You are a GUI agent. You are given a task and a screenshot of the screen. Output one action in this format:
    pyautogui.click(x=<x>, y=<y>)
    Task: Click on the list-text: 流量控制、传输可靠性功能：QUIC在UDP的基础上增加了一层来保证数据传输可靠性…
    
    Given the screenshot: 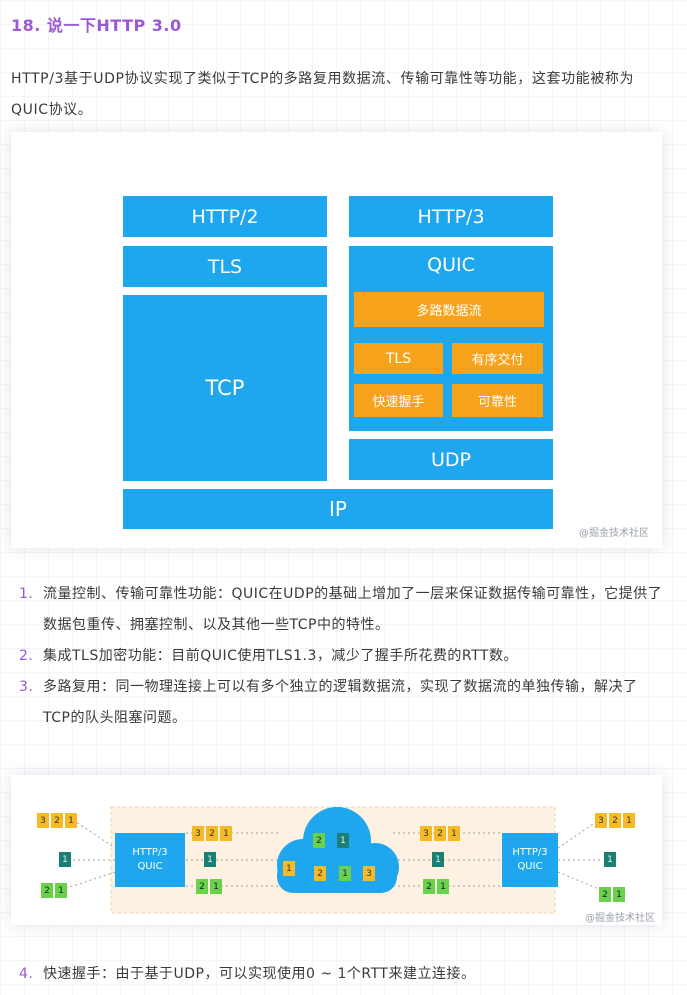 What is the action you would take?
    pyautogui.click(x=353, y=609)
    